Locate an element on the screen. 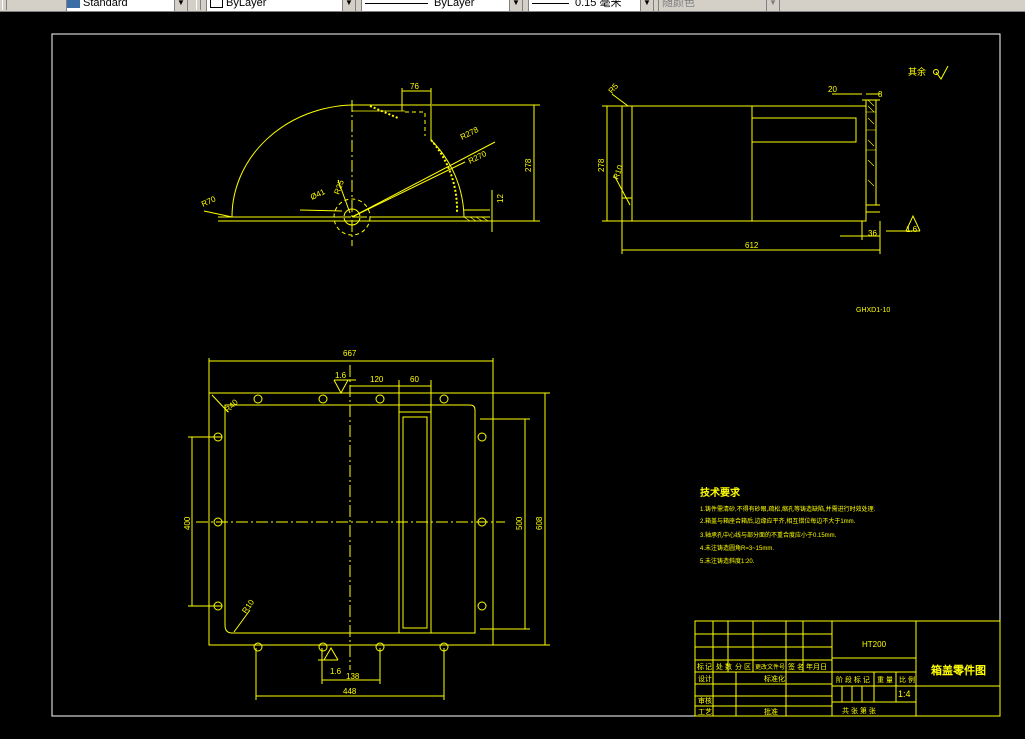 The width and height of the screenshot is (1025, 739). roughness-value: 1.6 is located at coordinates (912, 229).